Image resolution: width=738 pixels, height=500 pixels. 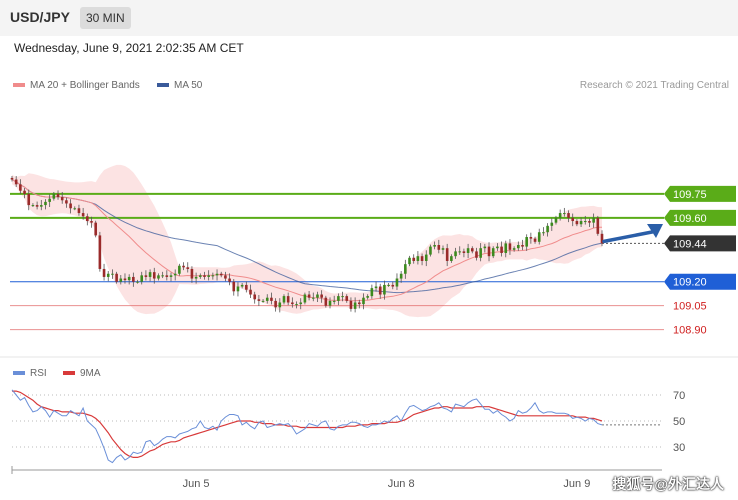 What do you see at coordinates (576, 484) in the screenshot?
I see `x-label-Jun-9: Jun 9` at bounding box center [576, 484].